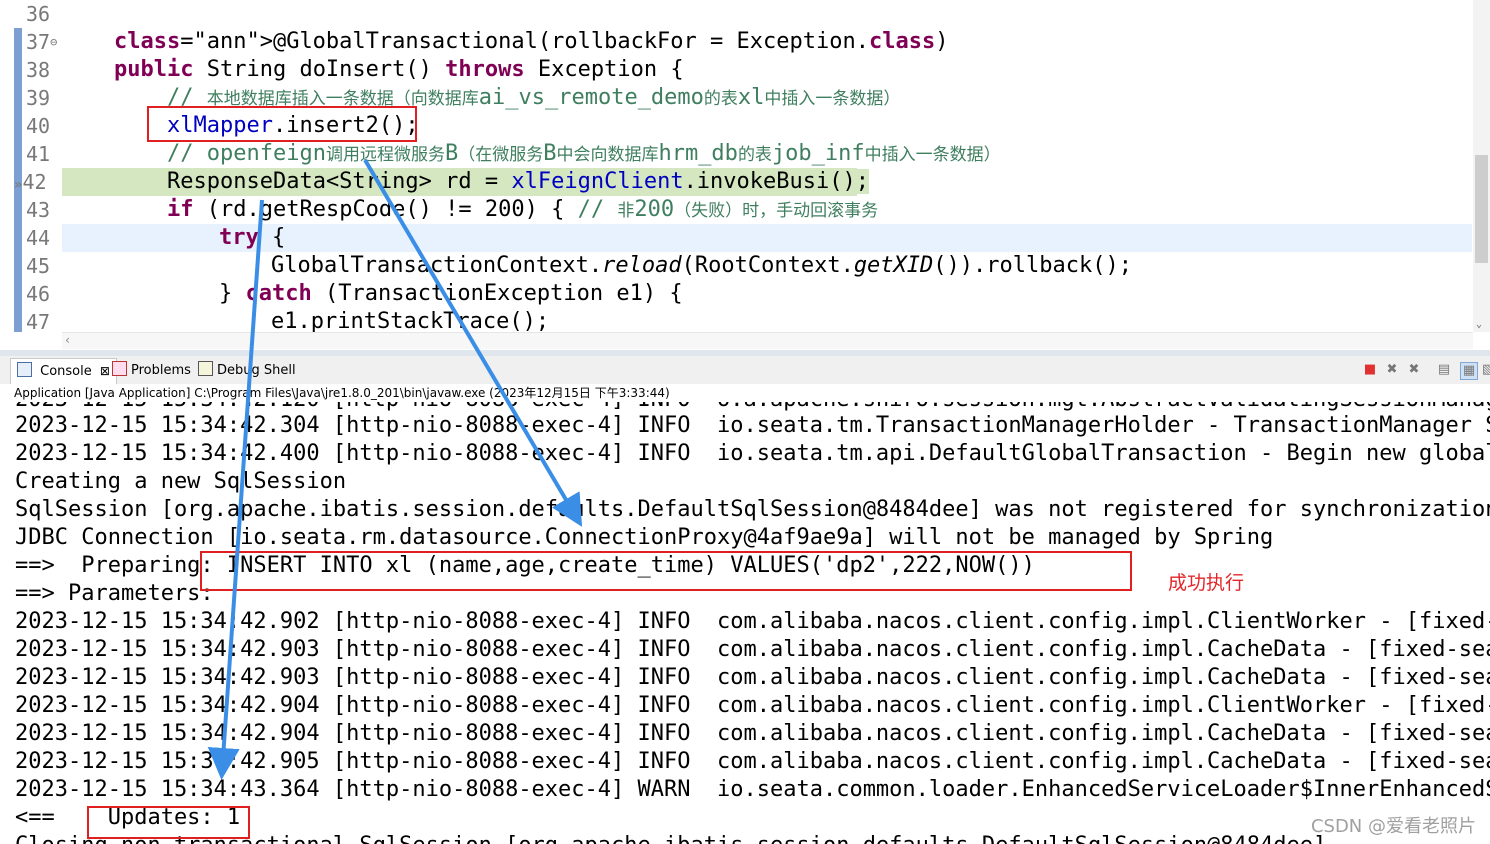  What do you see at coordinates (1370, 370) in the screenshot?
I see `terminate-icon: ■` at bounding box center [1370, 370].